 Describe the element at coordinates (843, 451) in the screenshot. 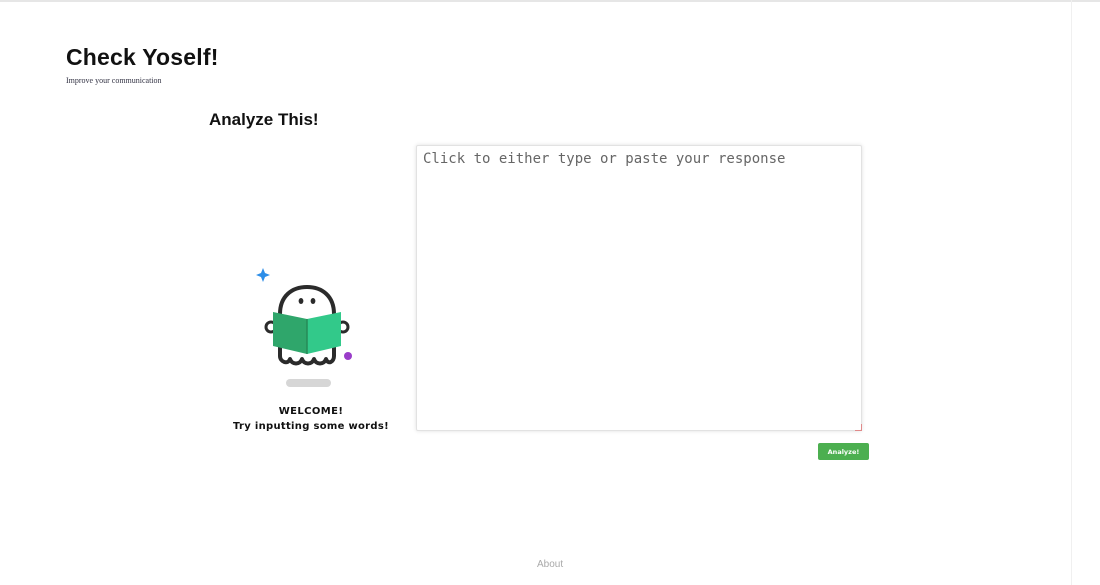

I see `analyze-button: Analyze!` at that location.